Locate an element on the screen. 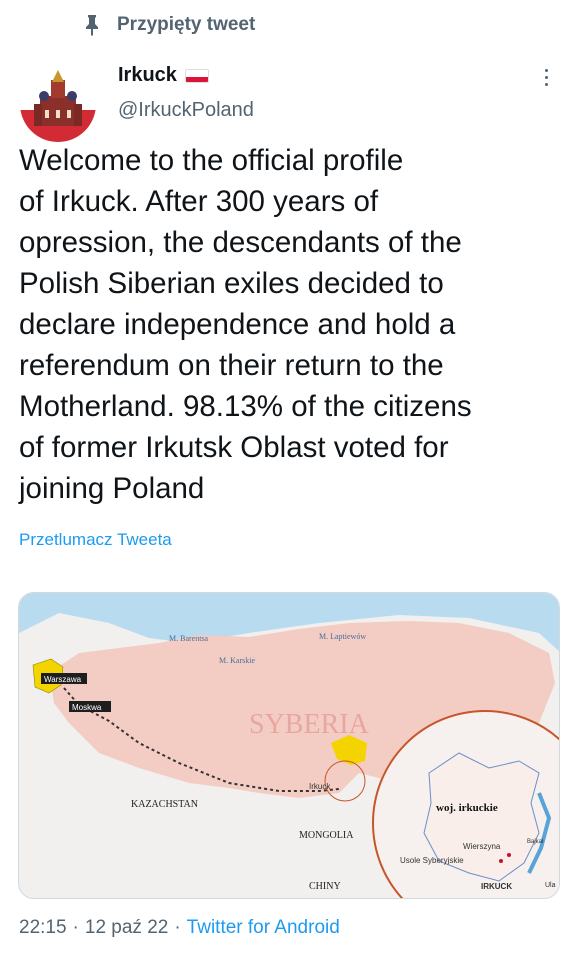 This screenshot has height=960, width=577. label-bajkal: Bajkał is located at coordinates (535, 842).